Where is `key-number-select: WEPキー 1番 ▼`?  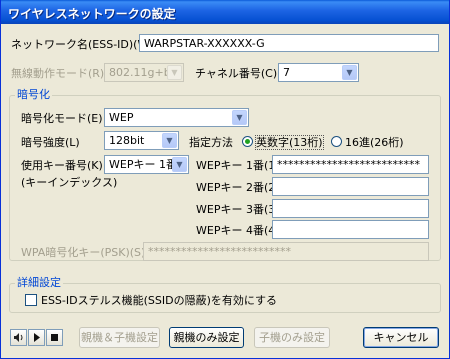 key-number-select: WEPキー 1番 ▼ is located at coordinates (146, 164).